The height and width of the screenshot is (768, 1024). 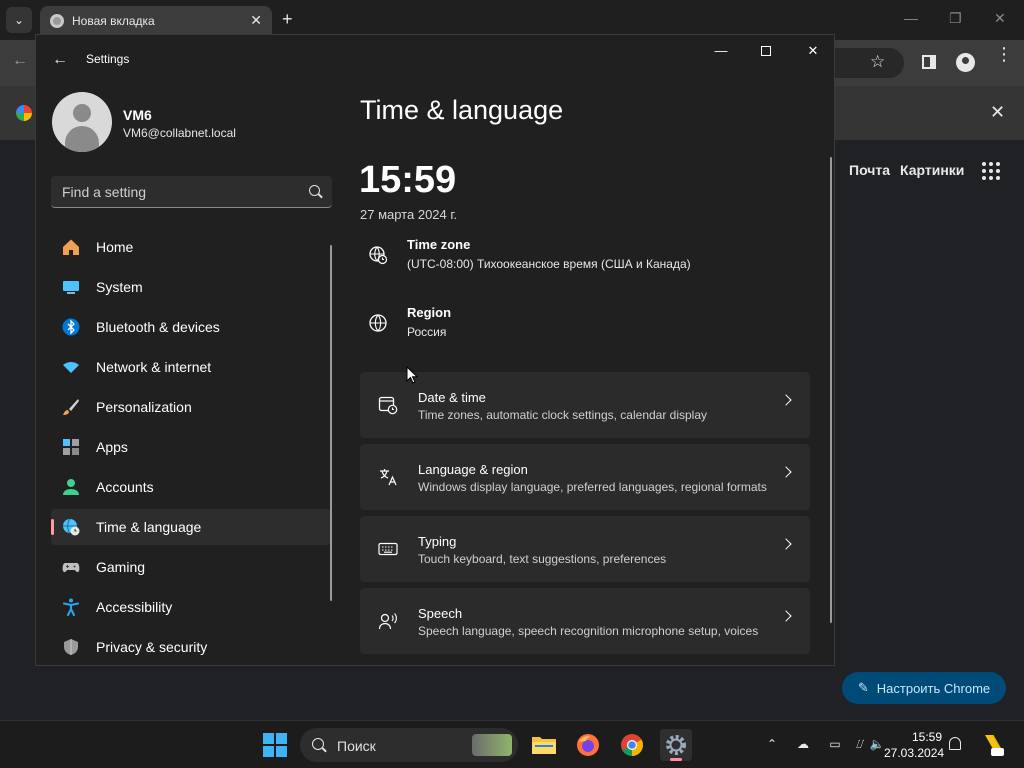 I want to click on tab-close-icon: ✕, so click(x=256, y=20).